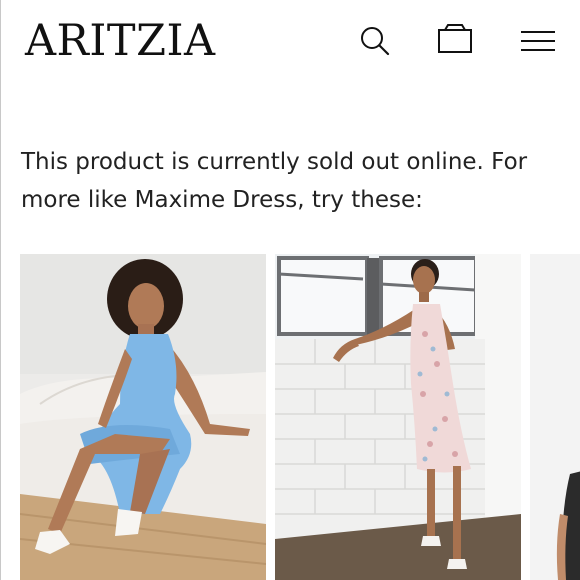 The image size is (580, 580). I want to click on hamburger-menu-icon, so click(538, 41).